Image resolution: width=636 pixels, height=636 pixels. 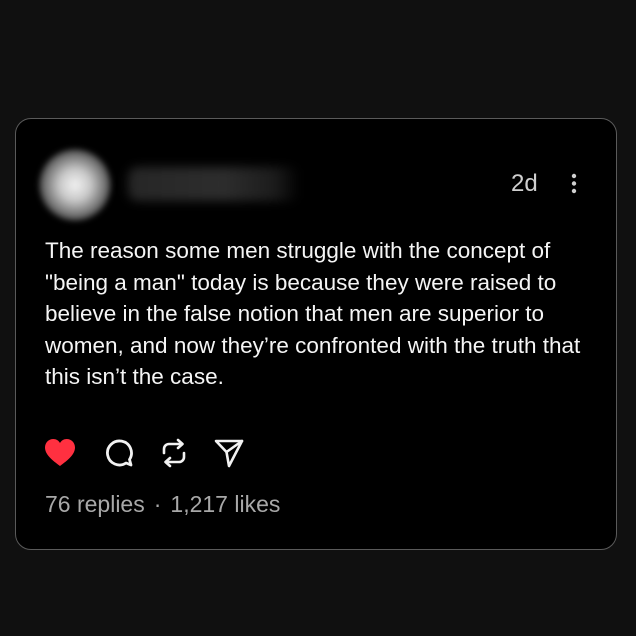 I want to click on share-button, so click(x=229, y=453).